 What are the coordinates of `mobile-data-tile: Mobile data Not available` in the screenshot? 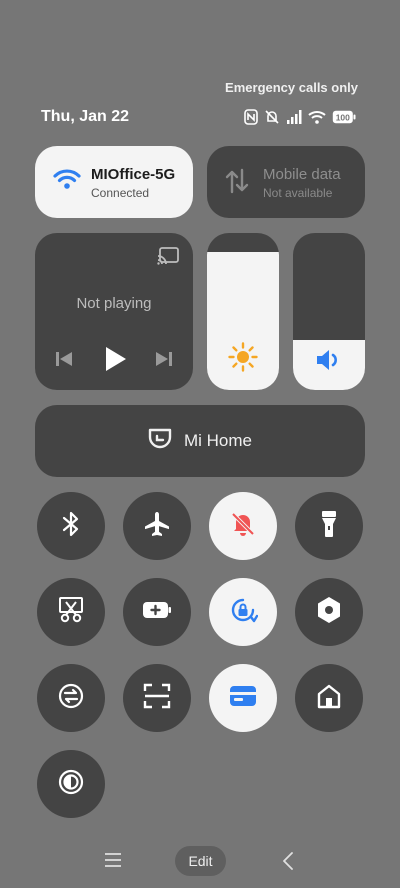 It's located at (286, 182).